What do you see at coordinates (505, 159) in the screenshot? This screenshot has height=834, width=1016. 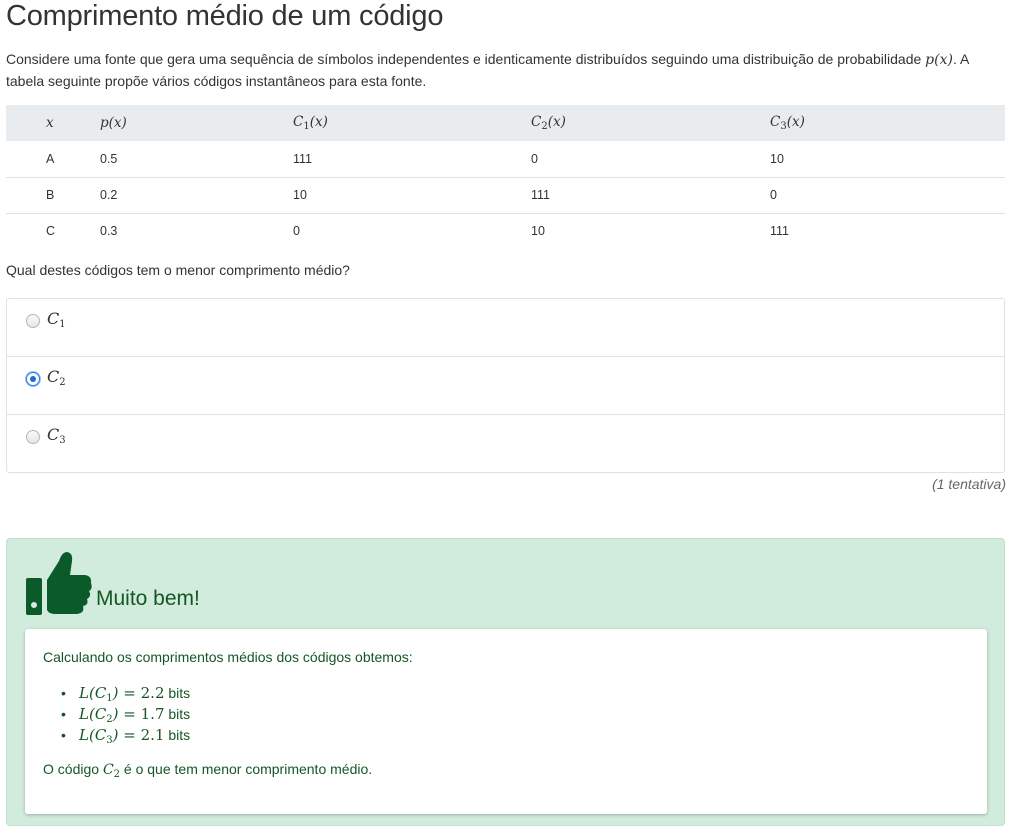 I see `table-row: A 0.5 111 0 10` at bounding box center [505, 159].